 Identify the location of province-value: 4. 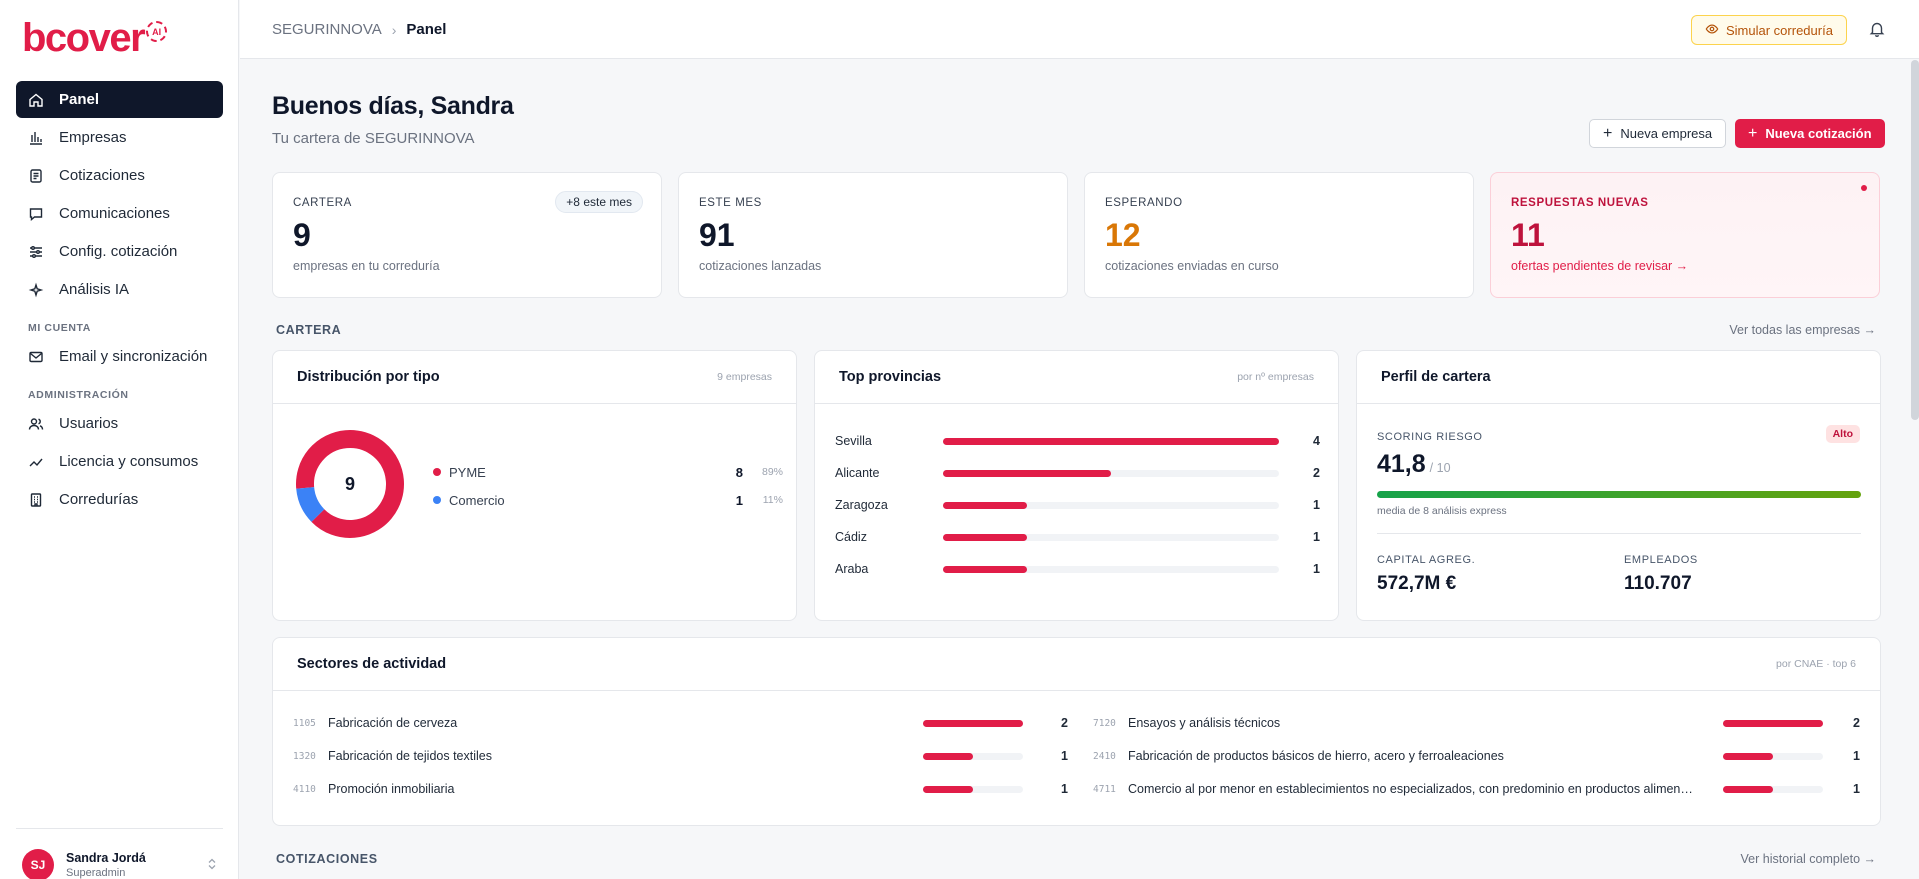
(1316, 441).